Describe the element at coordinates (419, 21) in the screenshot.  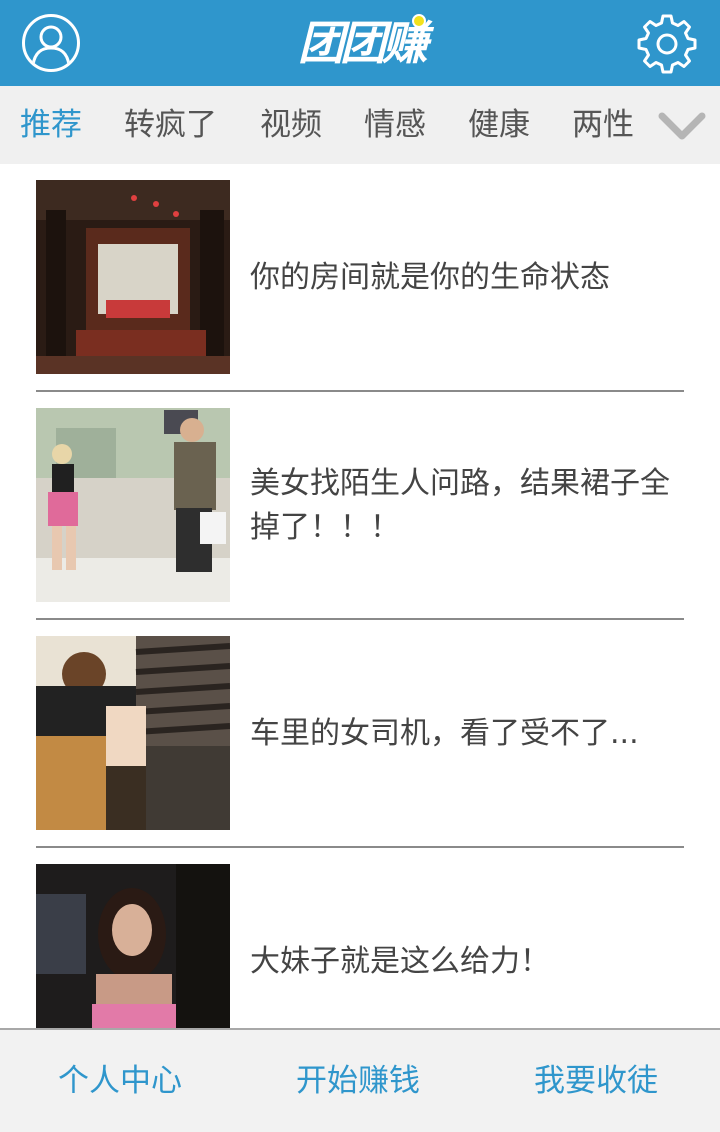
I see `logo-coin-icon` at that location.